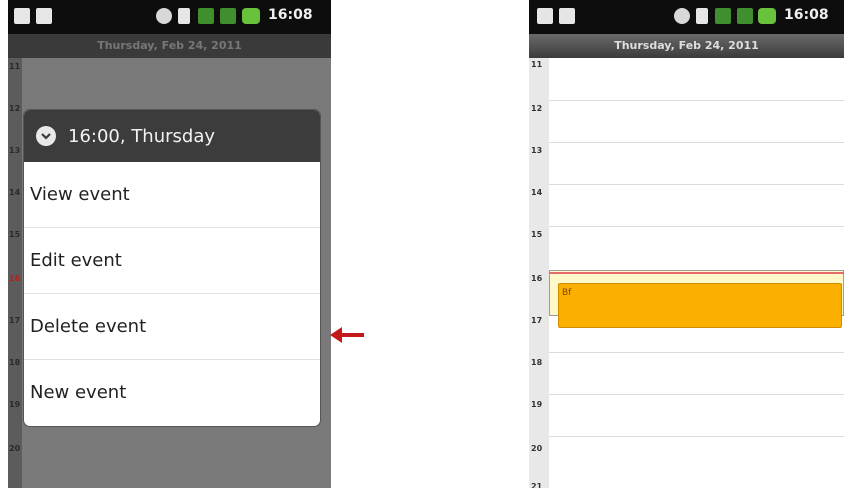 The image size is (844, 488). I want to click on hour-rail, so click(539, 273).